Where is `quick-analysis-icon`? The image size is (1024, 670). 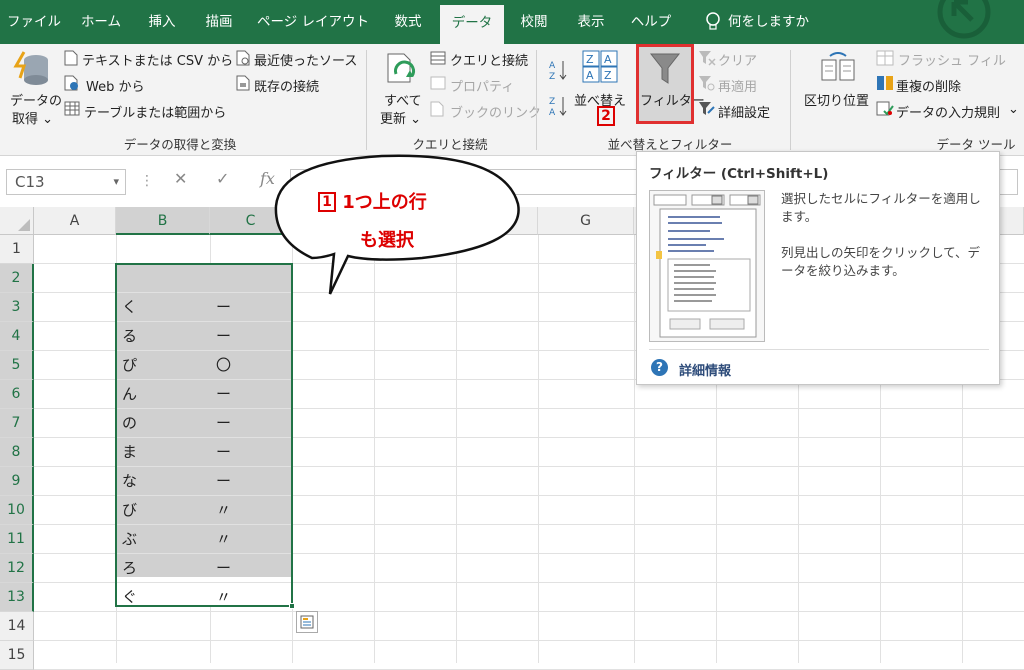 quick-analysis-icon is located at coordinates (307, 622).